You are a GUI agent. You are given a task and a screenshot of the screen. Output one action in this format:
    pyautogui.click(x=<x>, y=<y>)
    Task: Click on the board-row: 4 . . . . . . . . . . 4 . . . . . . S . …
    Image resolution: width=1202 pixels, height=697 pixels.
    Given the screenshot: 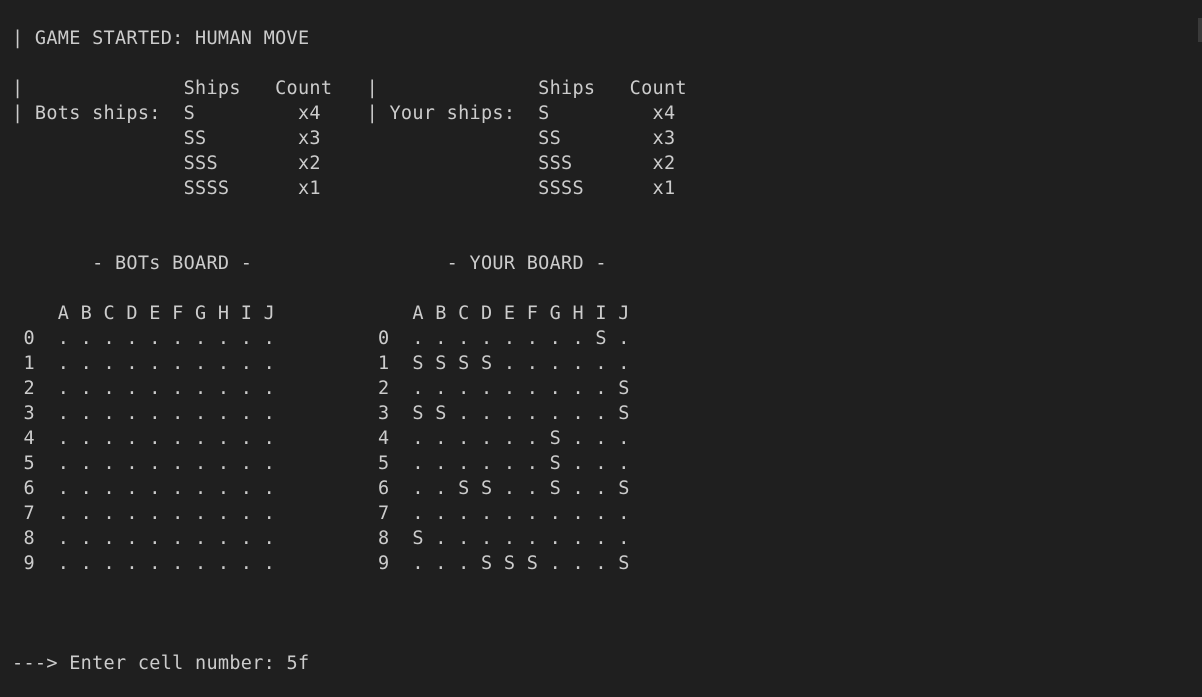 What is the action you would take?
    pyautogui.click(x=321, y=438)
    